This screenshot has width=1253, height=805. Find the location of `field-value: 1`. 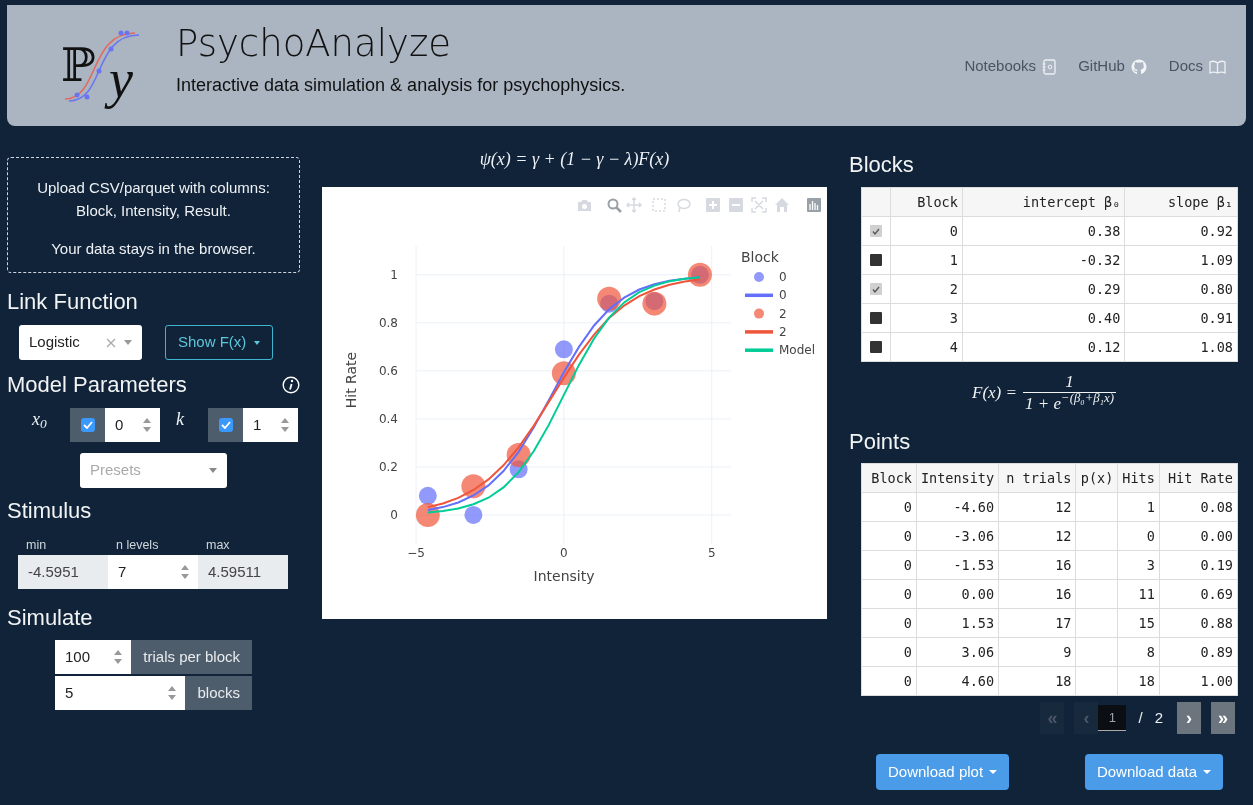

field-value: 1 is located at coordinates (257, 424).